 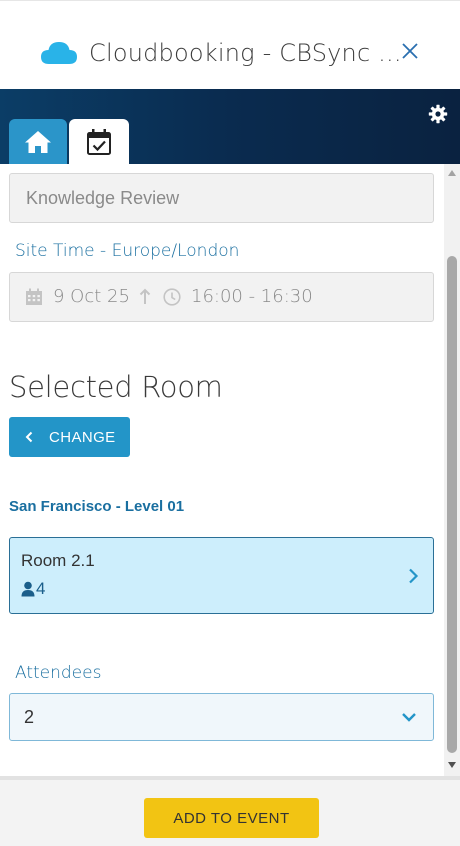 What do you see at coordinates (41, 588) in the screenshot?
I see `room-capacity: 4` at bounding box center [41, 588].